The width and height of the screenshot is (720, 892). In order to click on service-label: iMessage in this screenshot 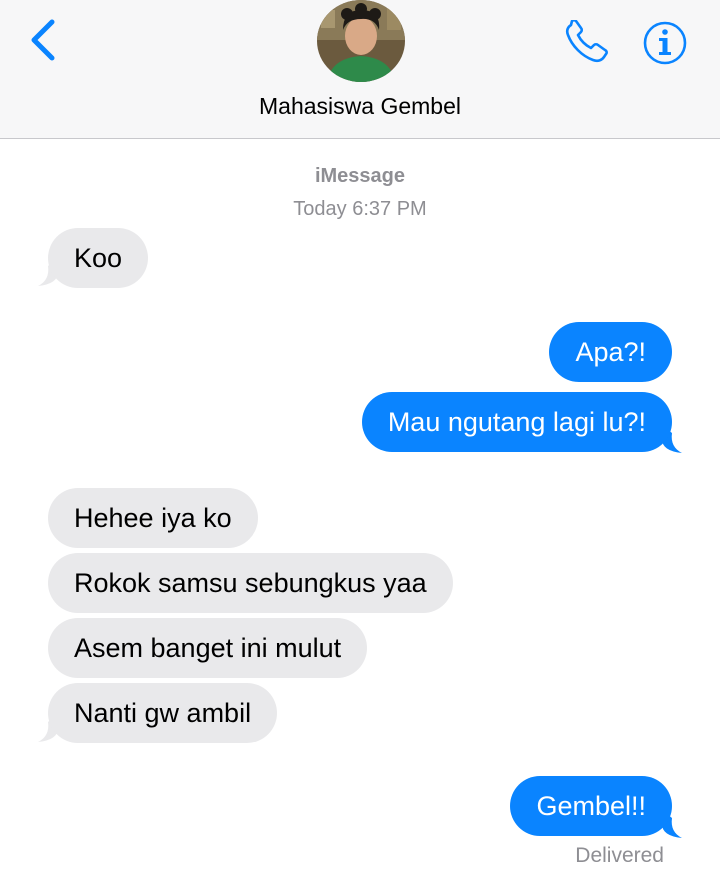, I will do `click(360, 176)`.